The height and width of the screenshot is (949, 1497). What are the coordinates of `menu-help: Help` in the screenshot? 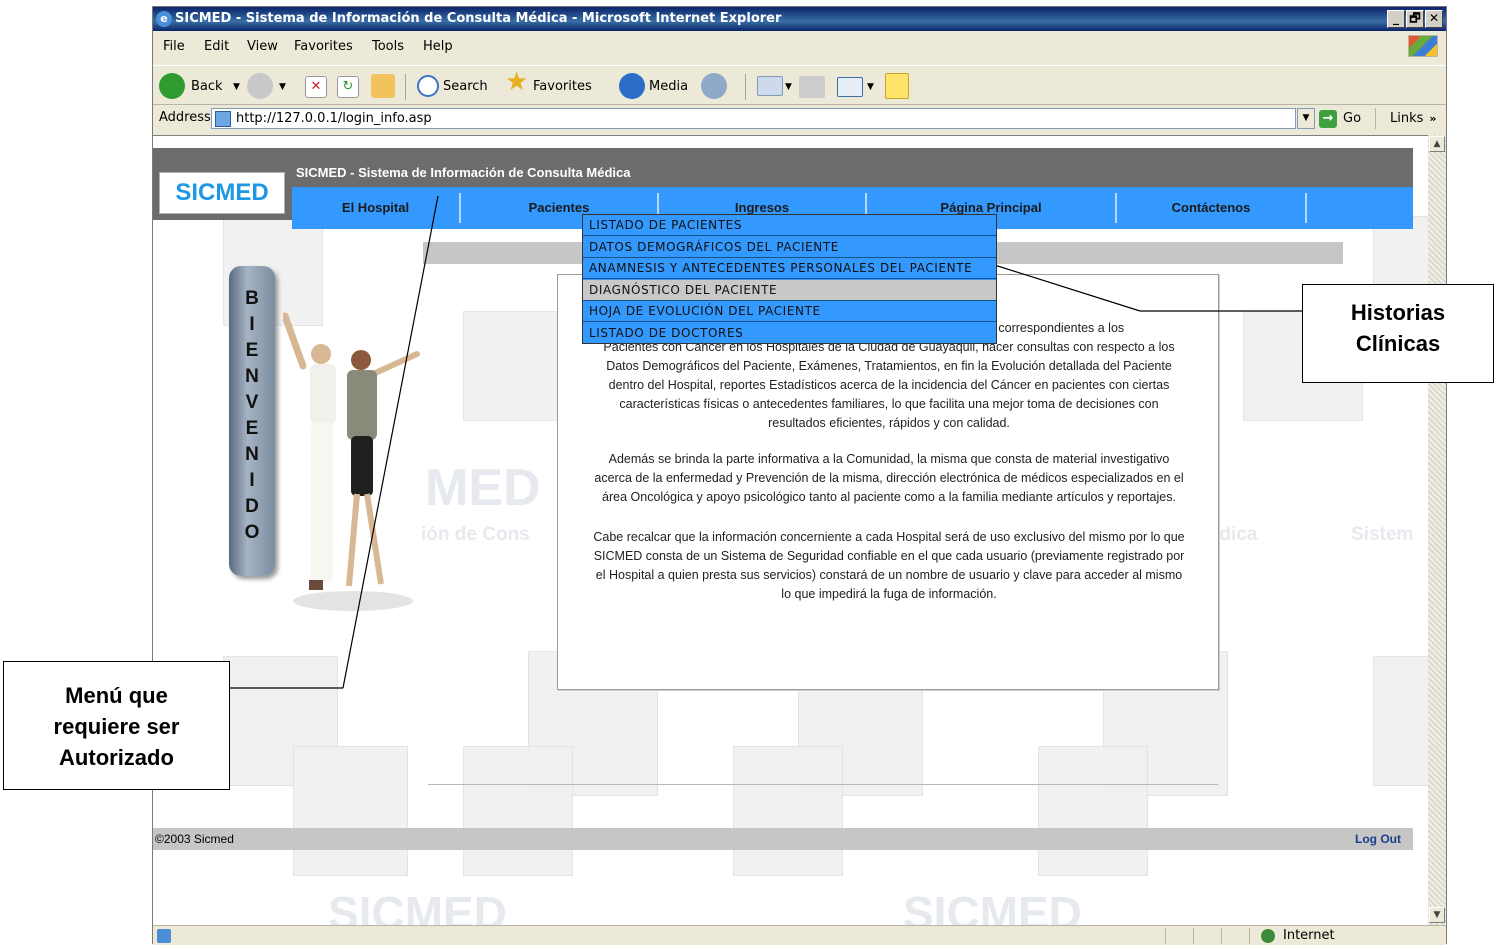 It's located at (438, 47).